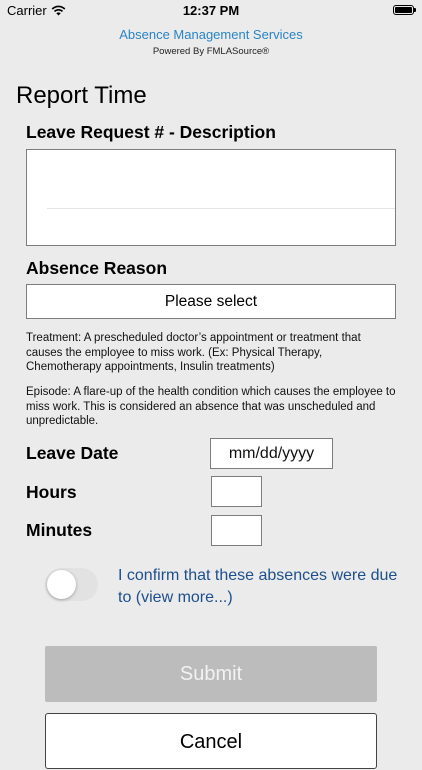 The height and width of the screenshot is (770, 422). I want to click on absence-reason-select: Please select, so click(211, 301).